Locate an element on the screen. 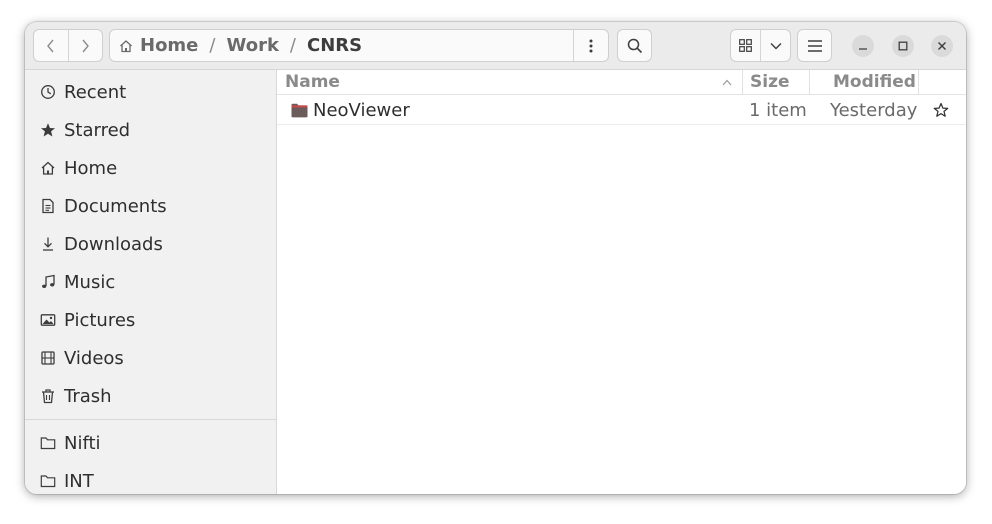 The height and width of the screenshot is (524, 992). close-icon is located at coordinates (942, 46).